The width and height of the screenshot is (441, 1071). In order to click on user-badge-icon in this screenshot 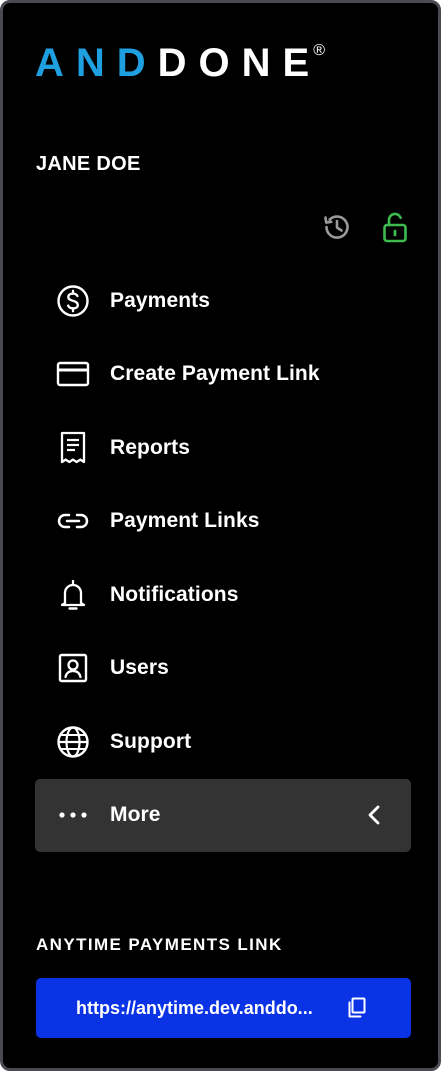, I will do `click(73, 668)`.